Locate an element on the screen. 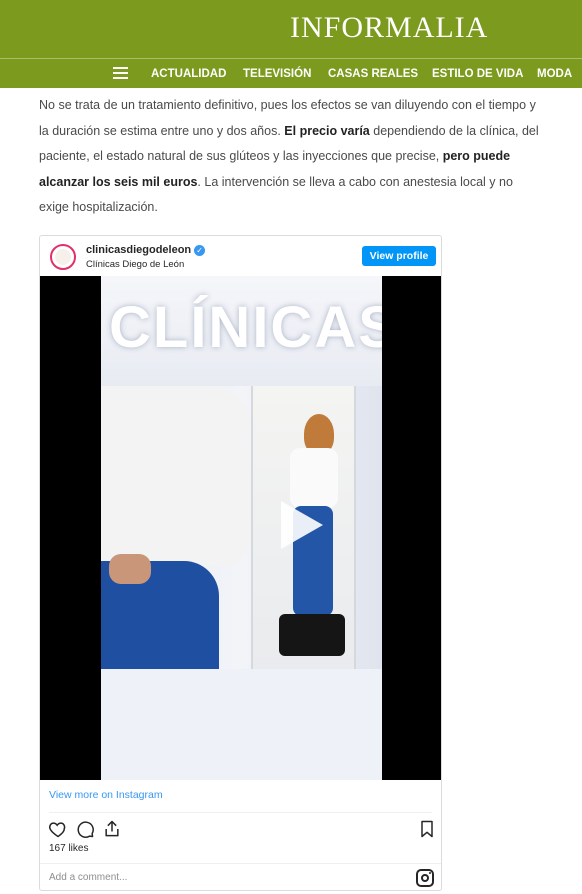  avatar-image is located at coordinates (63, 257).